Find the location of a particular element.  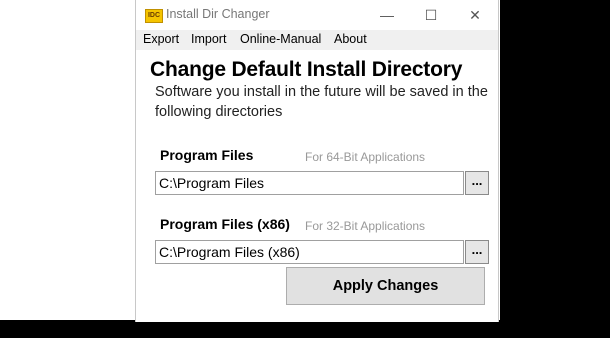

program-files-x86-hint: For 32-Bit Applications is located at coordinates (365, 226).